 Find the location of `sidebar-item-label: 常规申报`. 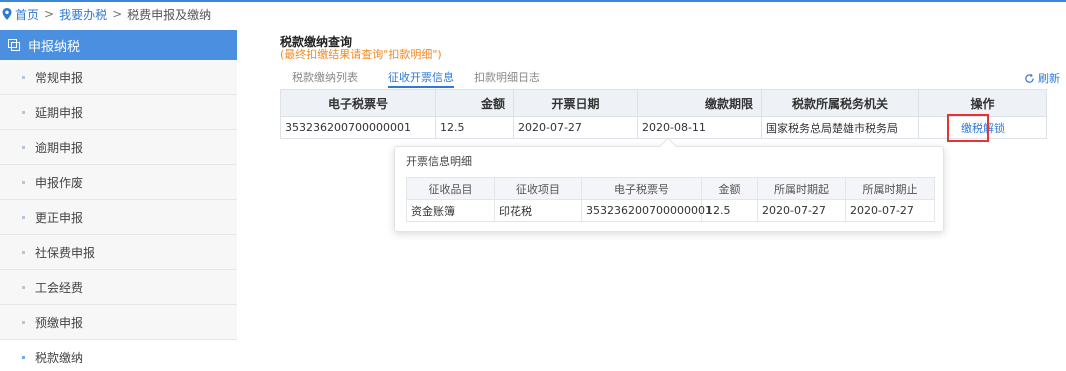

sidebar-item-label: 常规申报 is located at coordinates (59, 77).